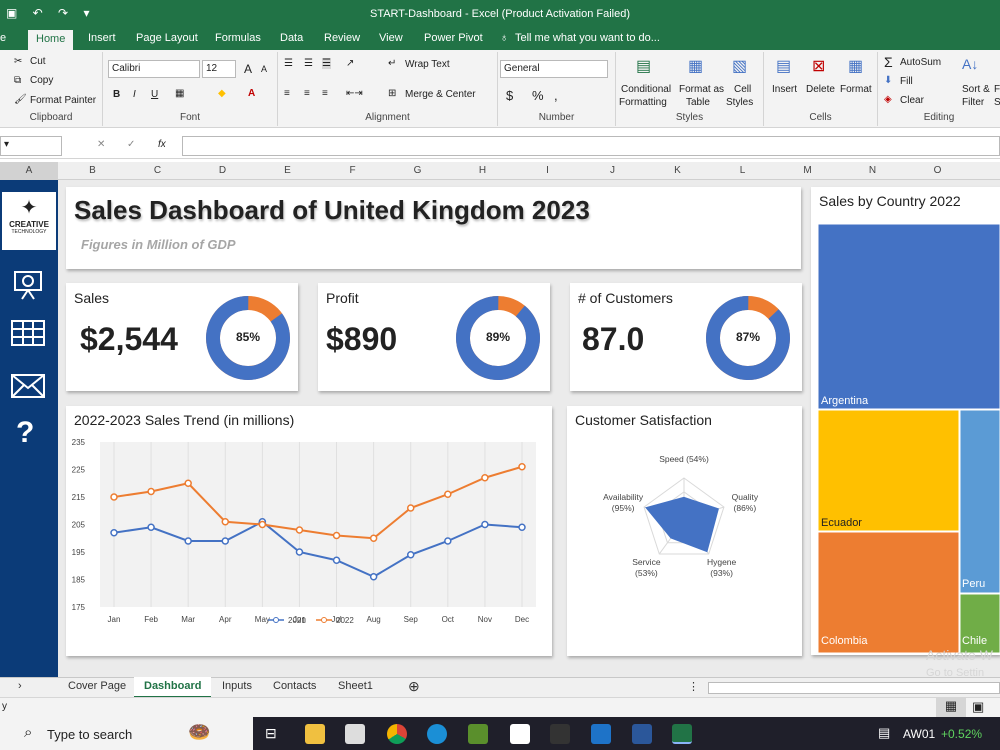  Describe the element at coordinates (97, 686) in the screenshot. I see `sheet-tab-cover-page: Cover Page` at that location.